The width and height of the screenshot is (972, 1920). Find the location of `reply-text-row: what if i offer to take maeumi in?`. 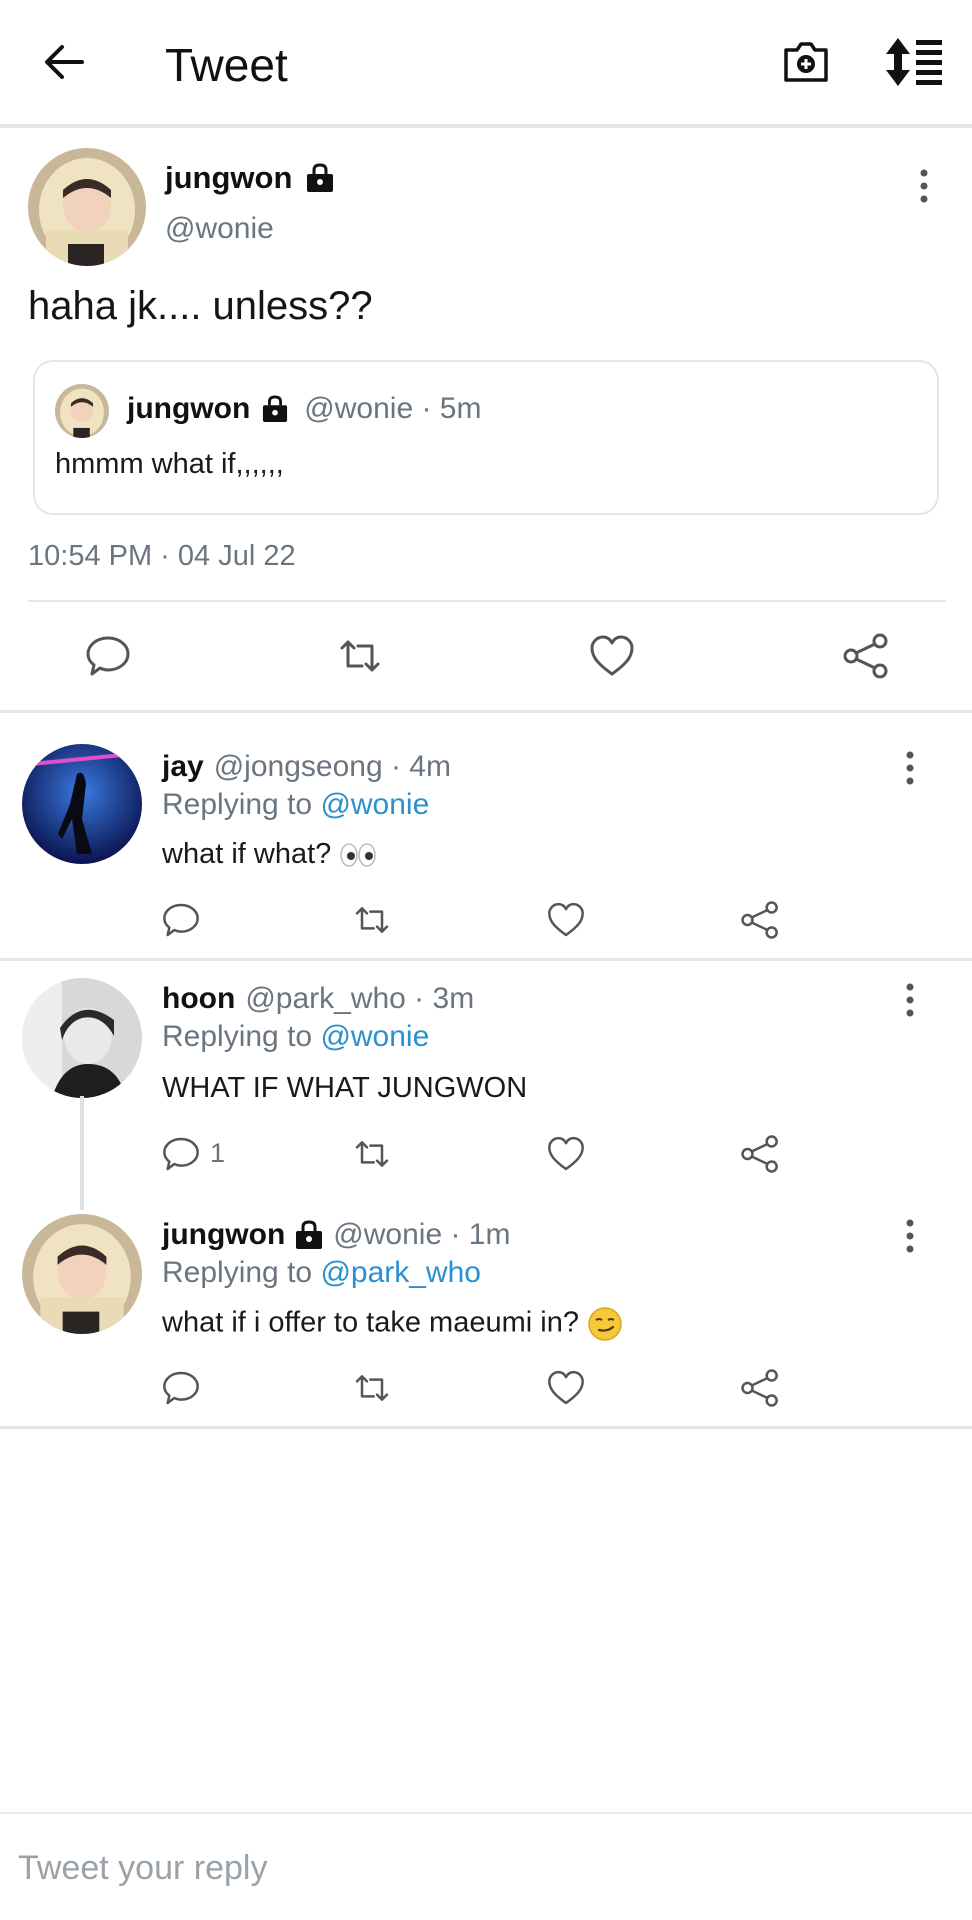

reply-text-row: what if i offer to take maeumi in? is located at coordinates (392, 1324).